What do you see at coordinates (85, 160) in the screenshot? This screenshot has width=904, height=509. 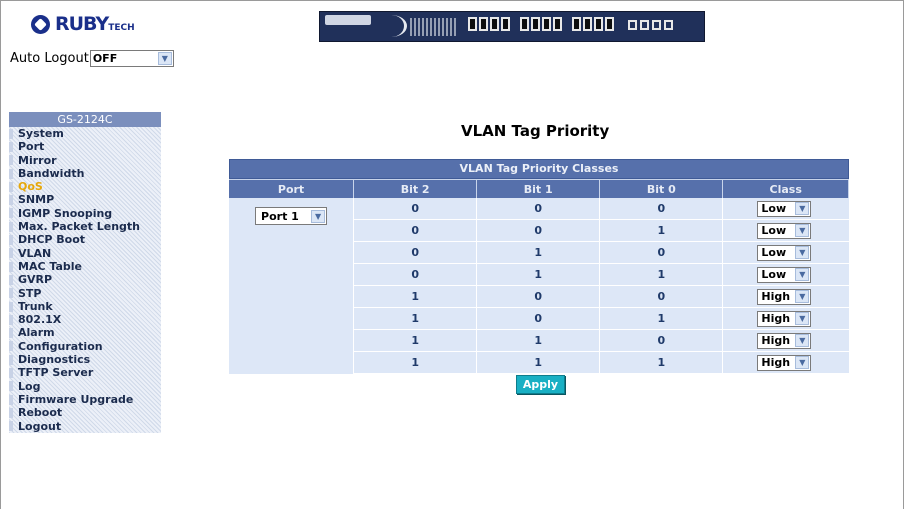 I see `sidebar-item-mirror: Mirror` at bounding box center [85, 160].